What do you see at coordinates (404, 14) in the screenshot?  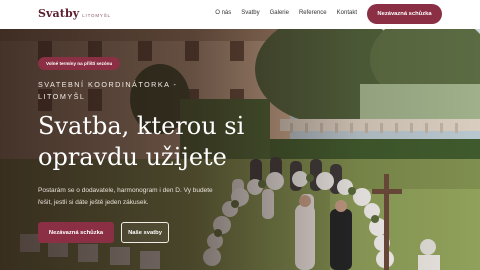 I see `header-cta-button: Nezávazná schůzka` at bounding box center [404, 14].